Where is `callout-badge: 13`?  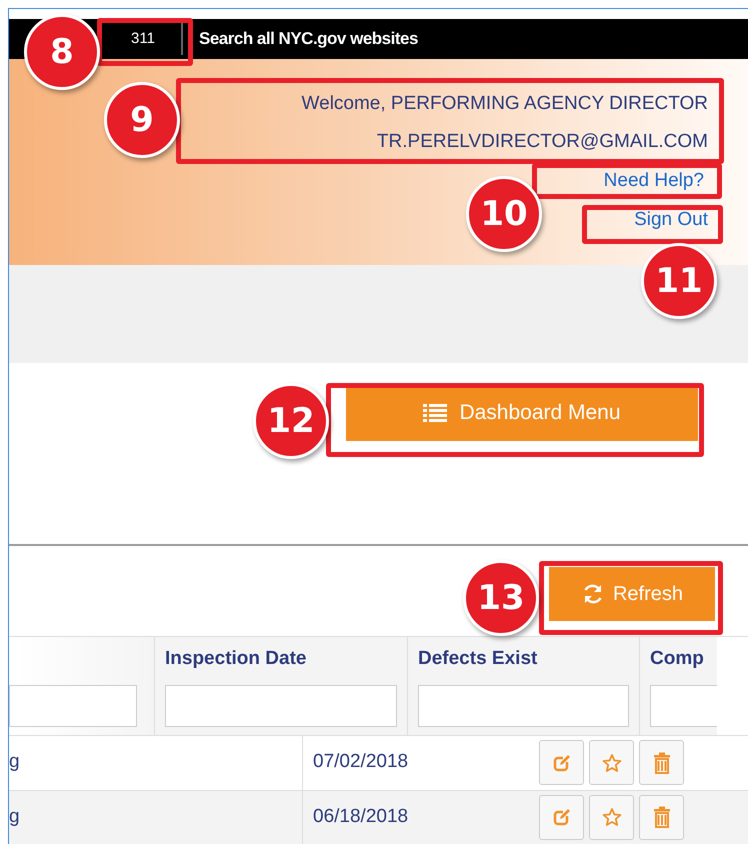 callout-badge: 13 is located at coordinates (501, 598).